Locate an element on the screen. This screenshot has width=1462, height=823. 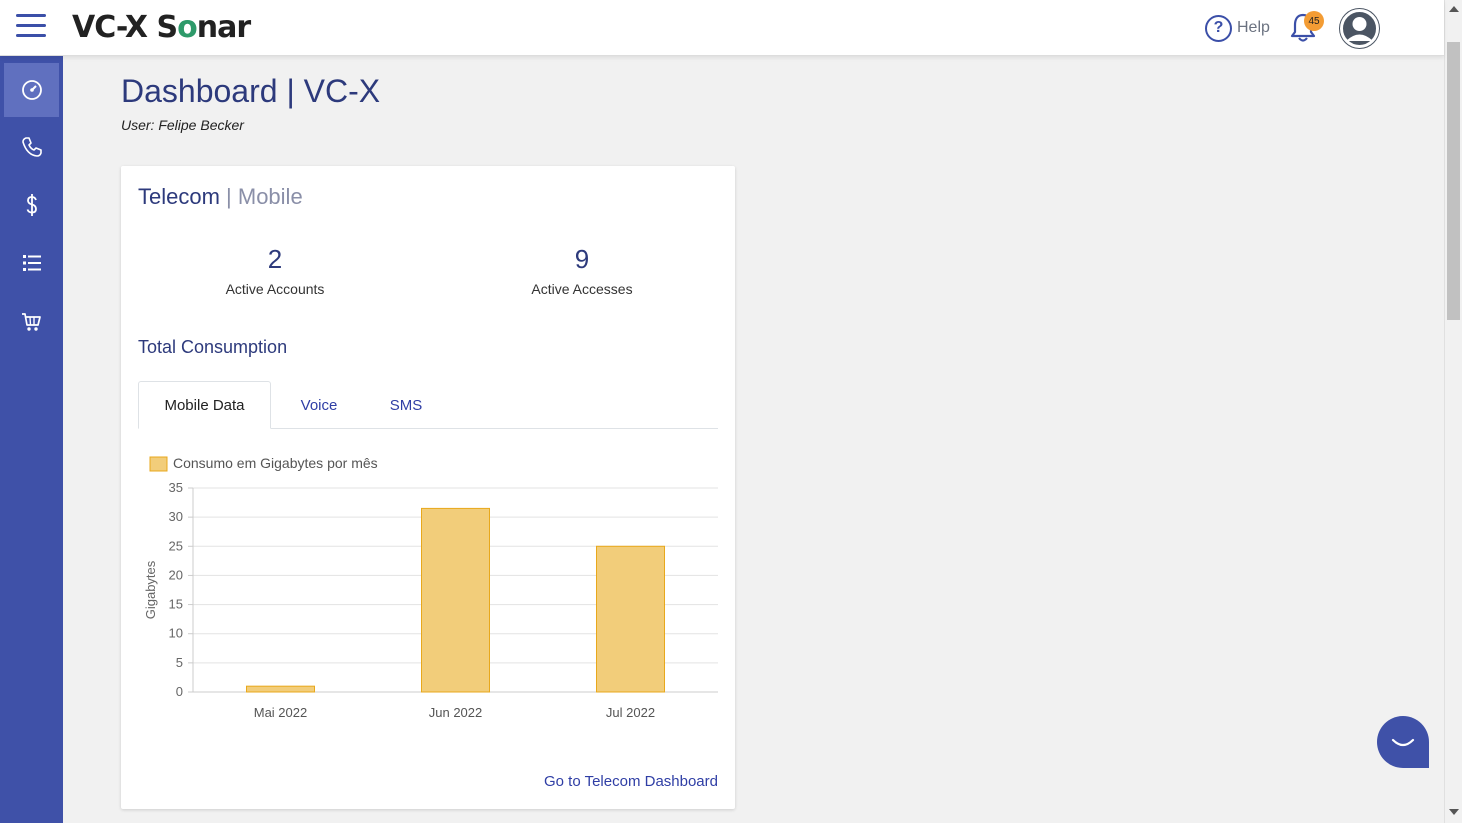
cart-icon is located at coordinates (31, 322).